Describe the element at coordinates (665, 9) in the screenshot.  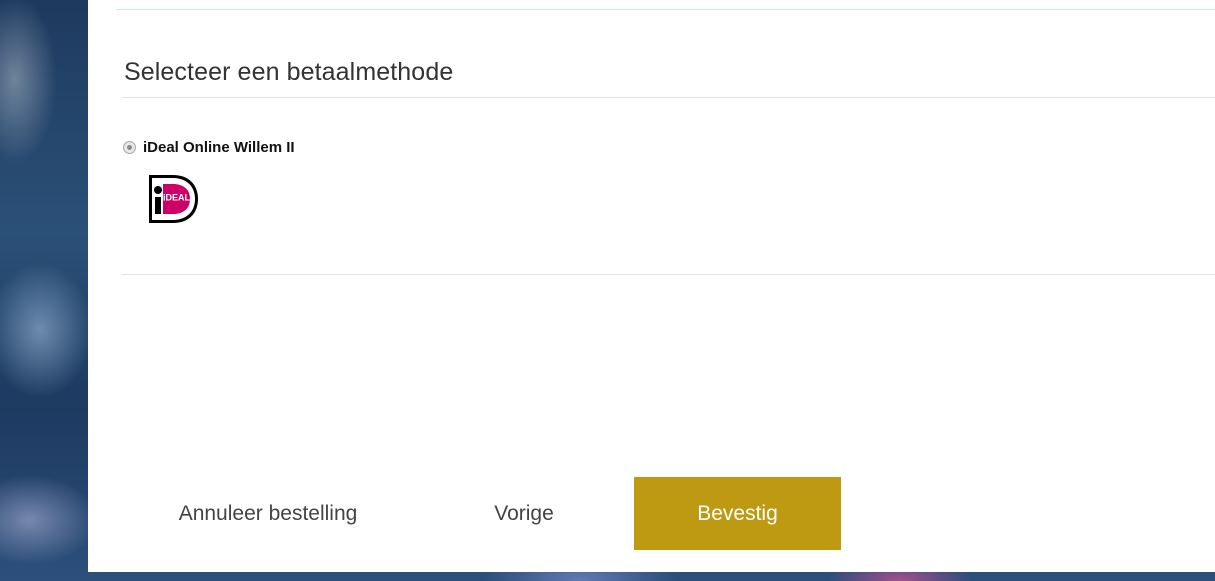
I see `top-divider` at that location.